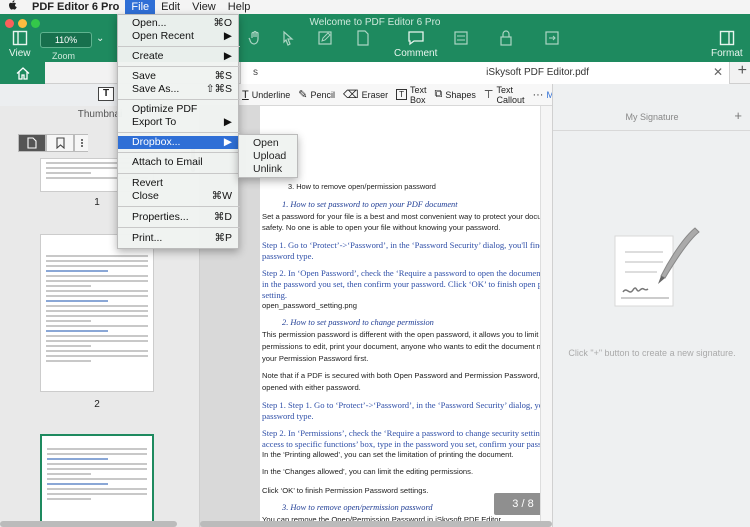  Describe the element at coordinates (221, 196) in the screenshot. I see `shortcut: ⌘W` at that location.